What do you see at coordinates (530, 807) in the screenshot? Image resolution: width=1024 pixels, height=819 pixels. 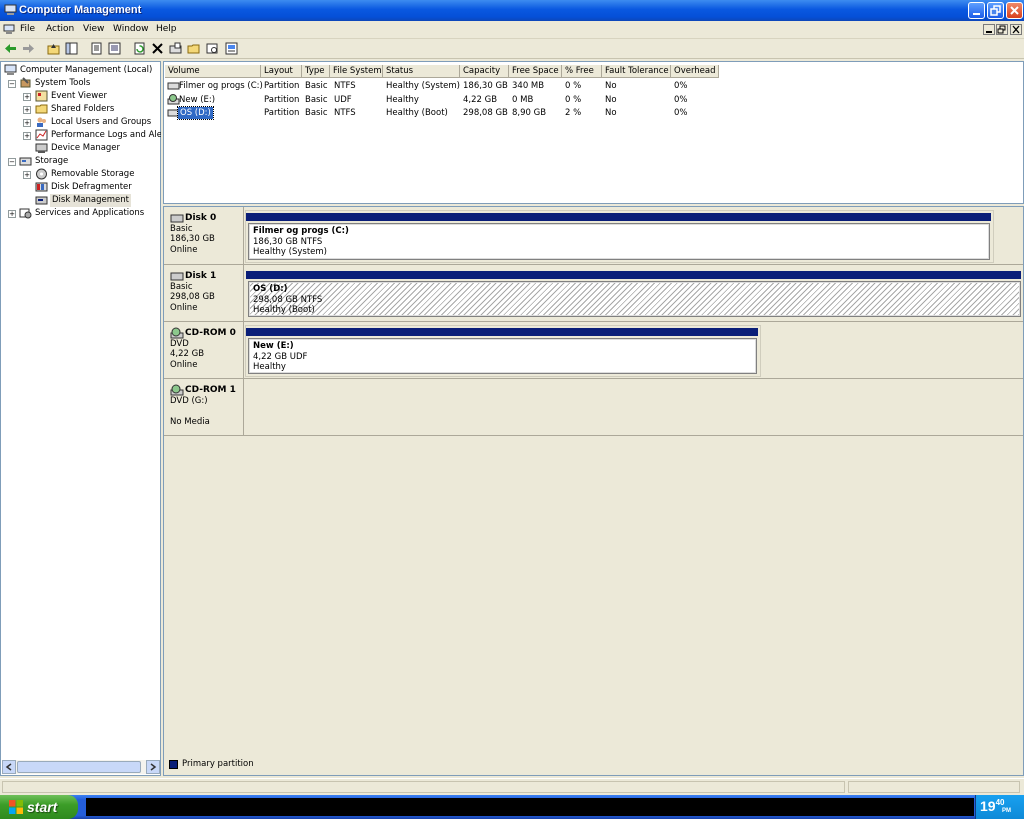 I see `taskbar-band` at bounding box center [530, 807].